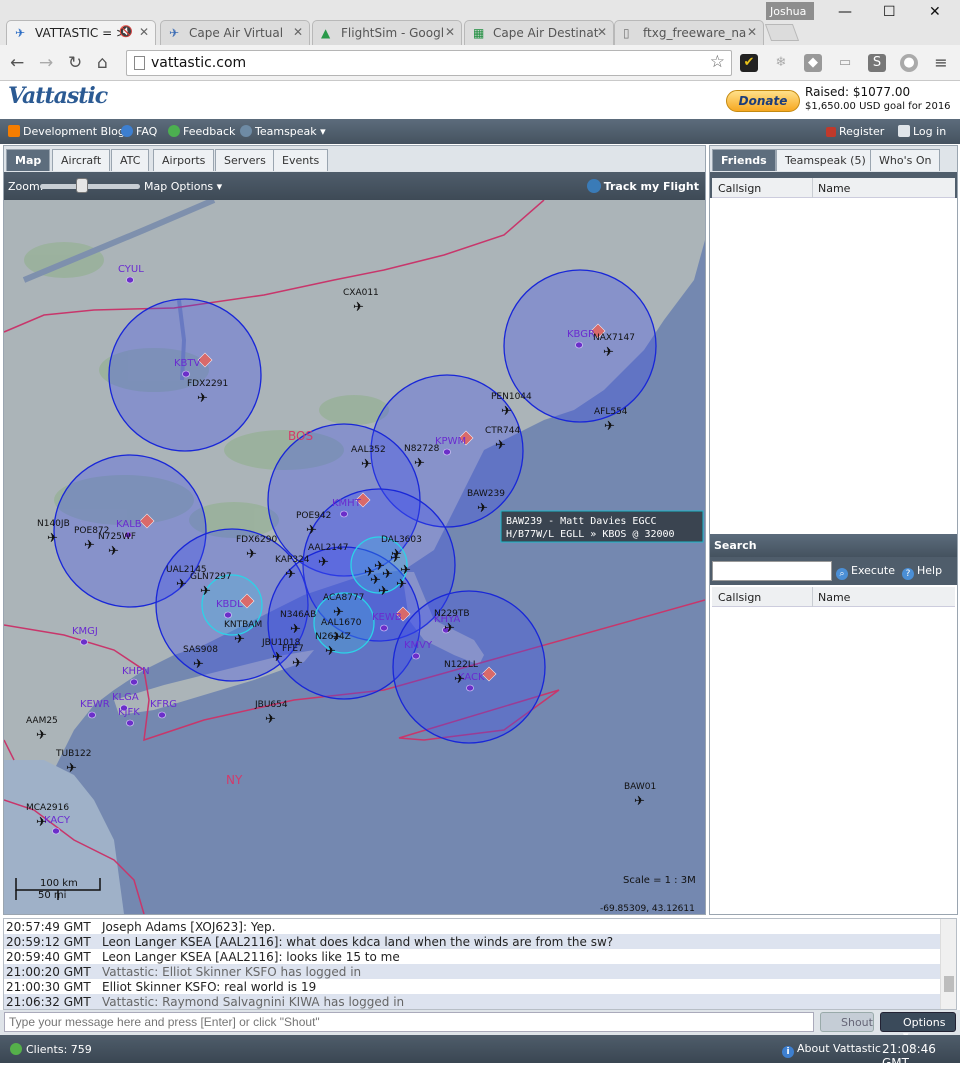  What do you see at coordinates (689, 32) in the screenshot?
I see `browser-tab-ftxg: ▯ ftxg_freeware_na ✕` at bounding box center [689, 32].